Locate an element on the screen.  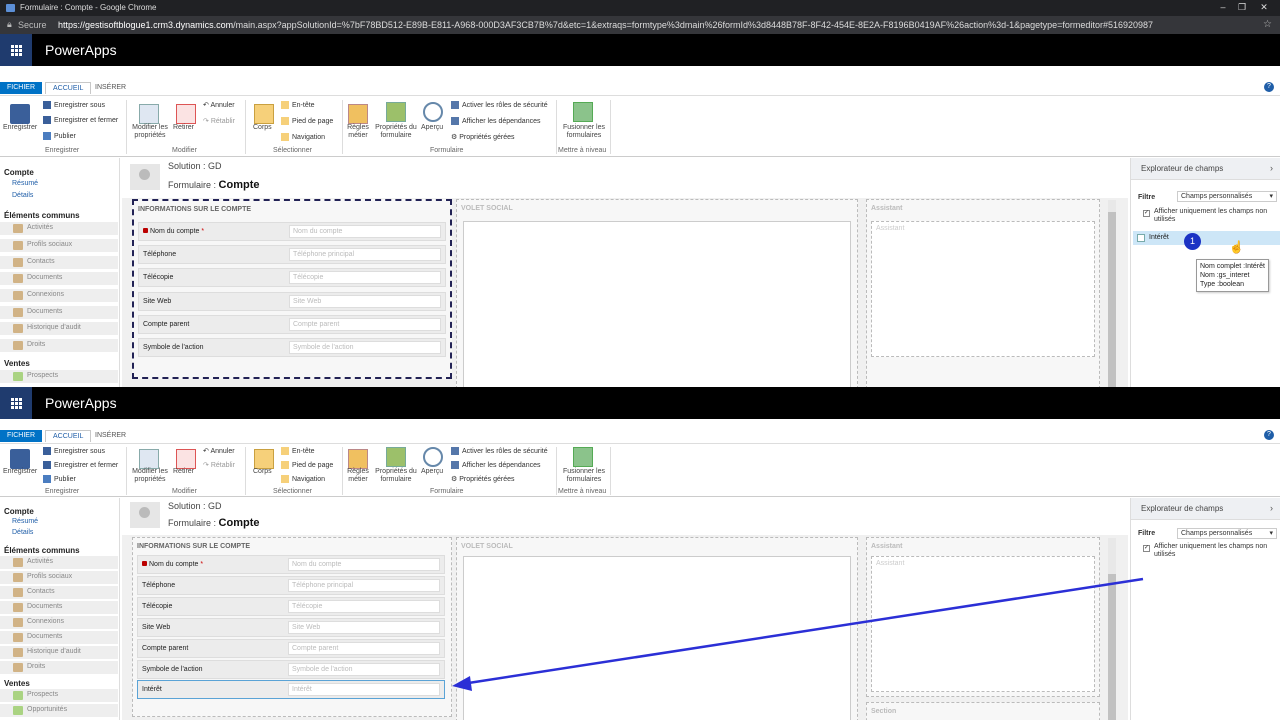
field-row-interet: Intérêt Intérêt is located at coordinates (291, 689).